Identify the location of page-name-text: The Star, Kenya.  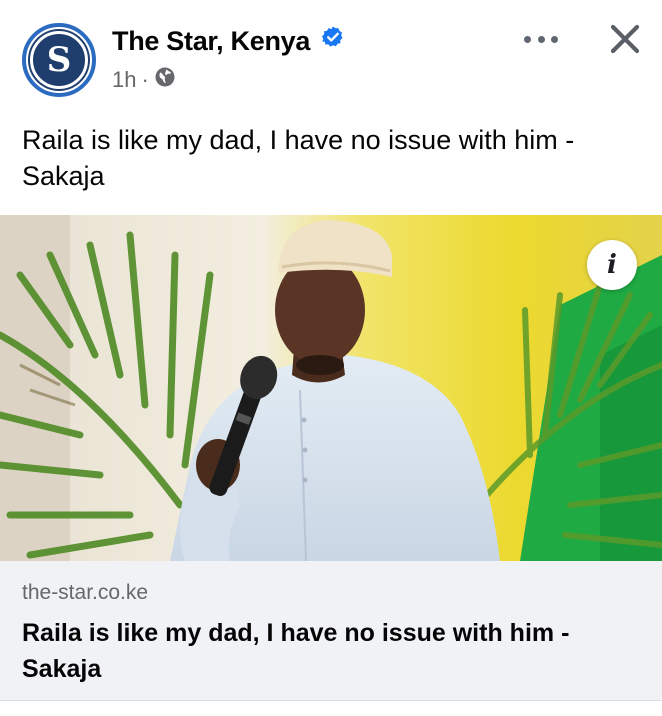
(211, 41).